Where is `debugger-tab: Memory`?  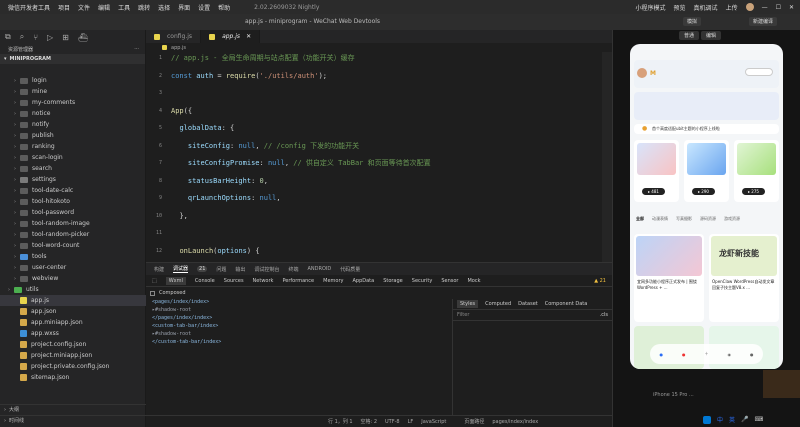 debugger-tab: Memory is located at coordinates (333, 281).